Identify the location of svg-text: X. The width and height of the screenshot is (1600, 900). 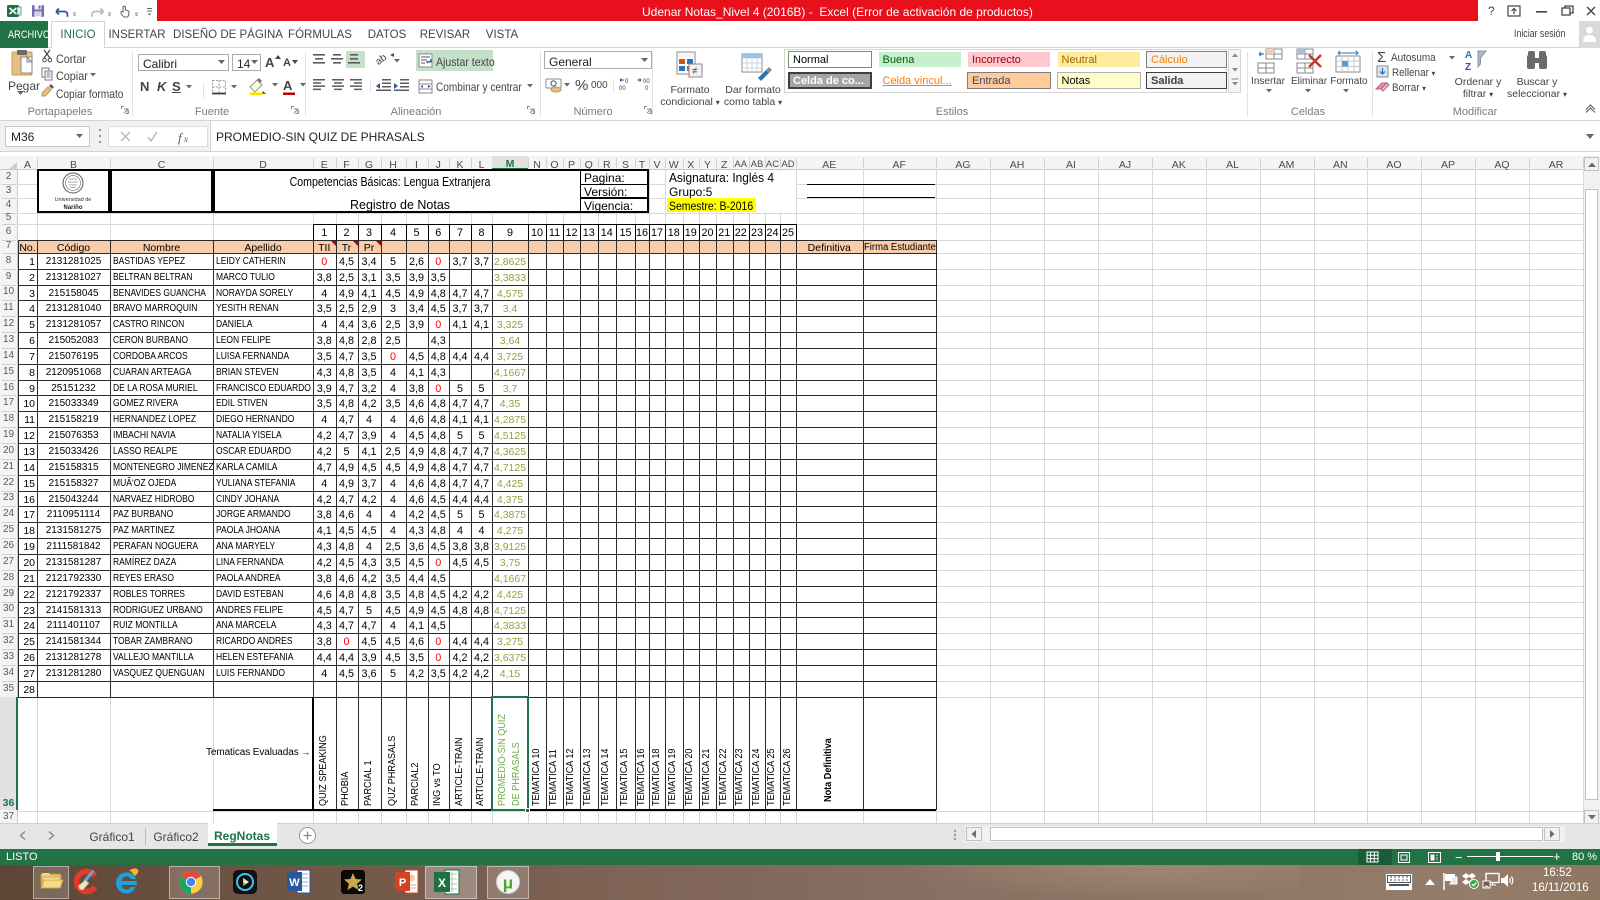
(442, 883).